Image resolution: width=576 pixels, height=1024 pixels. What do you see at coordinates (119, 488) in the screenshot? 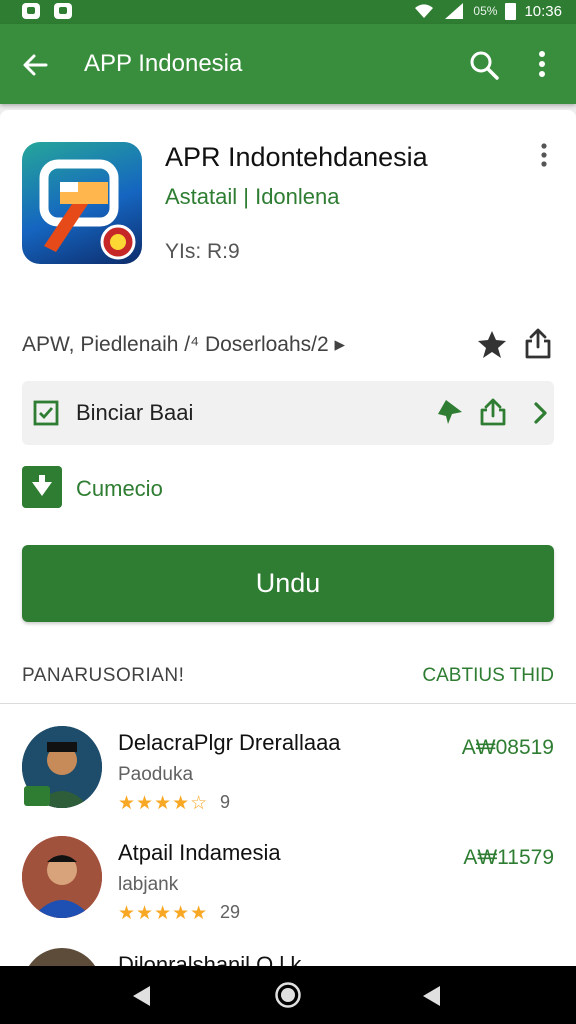
I see `download-label: Cumecio` at bounding box center [119, 488].